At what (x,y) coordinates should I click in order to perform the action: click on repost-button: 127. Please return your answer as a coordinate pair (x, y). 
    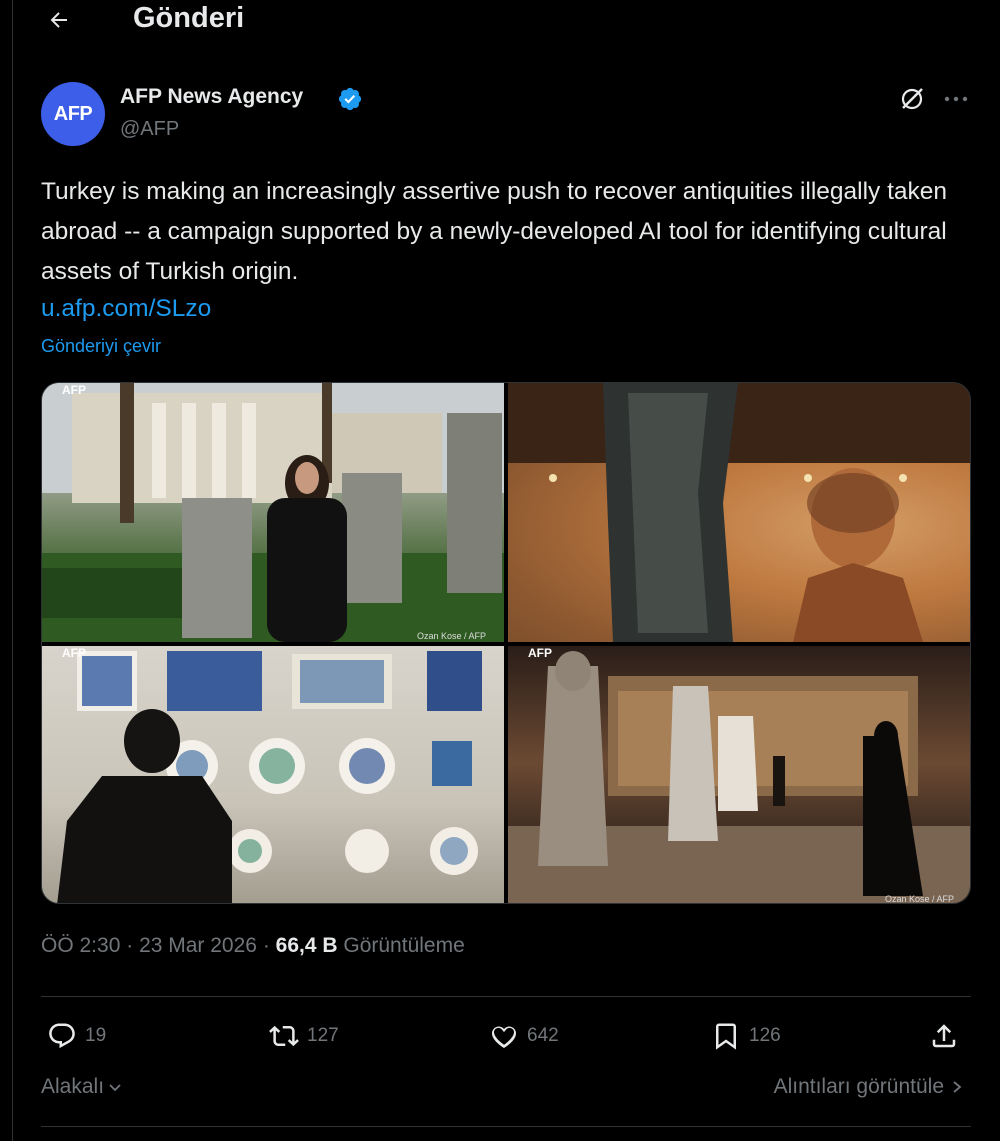
    Looking at the image, I should click on (304, 1036).